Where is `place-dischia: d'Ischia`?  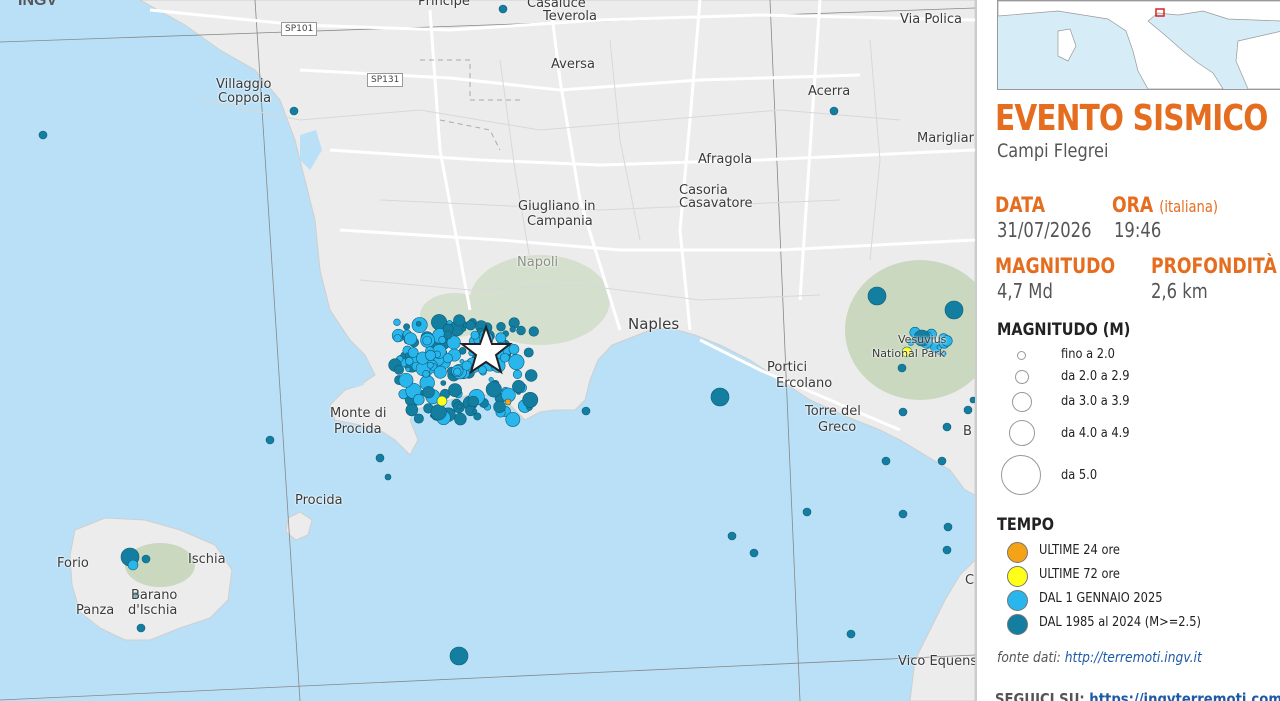 place-dischia: d'Ischia is located at coordinates (153, 610).